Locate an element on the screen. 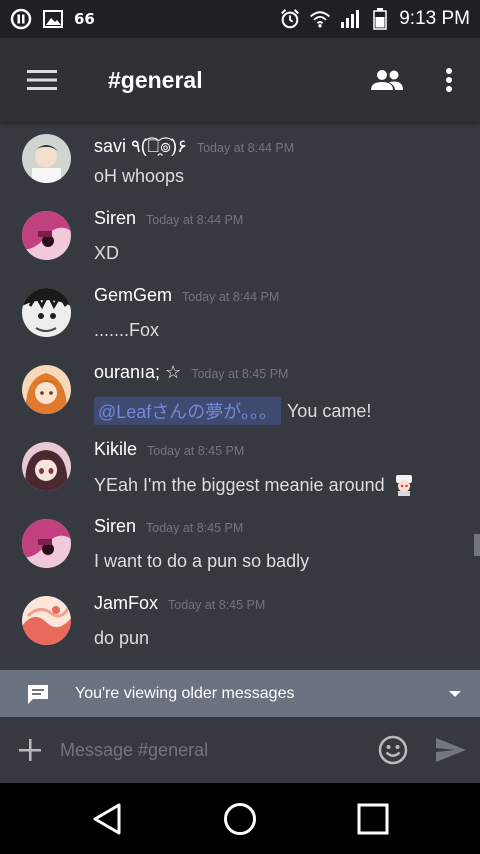  chat-bubble-icon is located at coordinates (37, 694).